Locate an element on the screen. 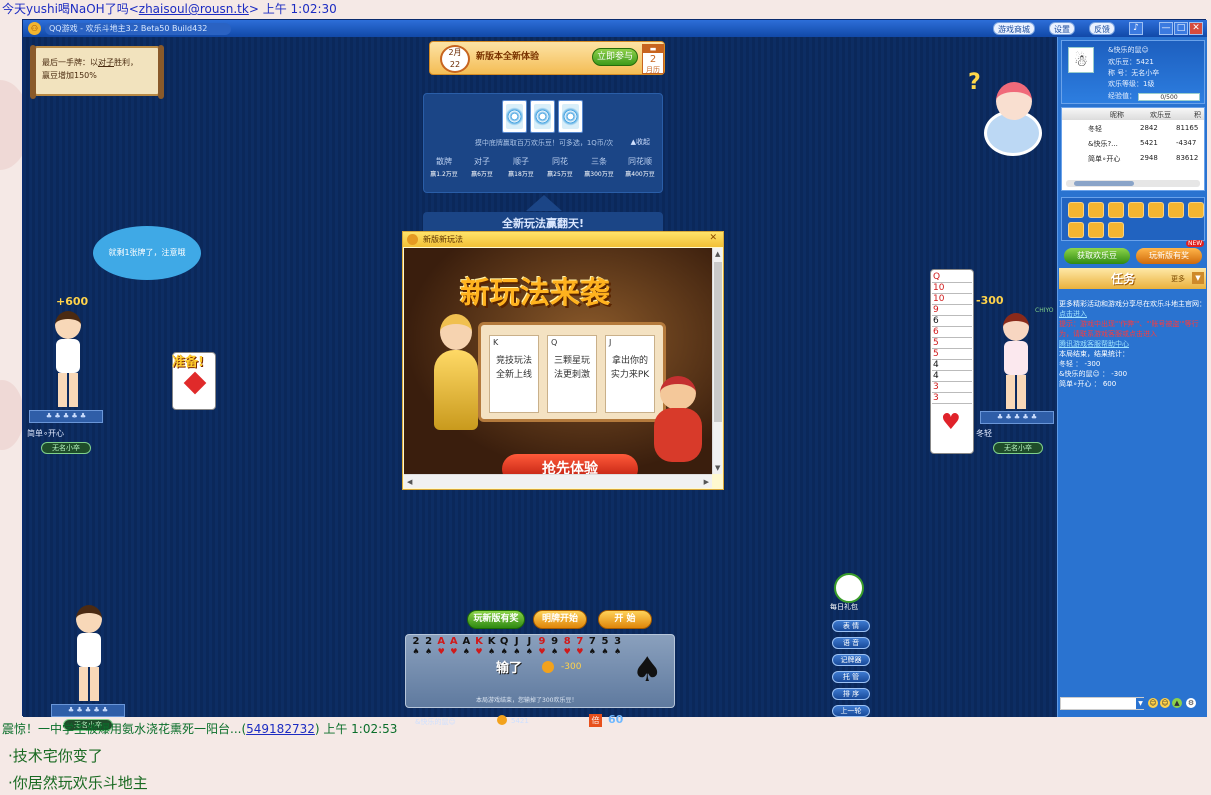 The image size is (1211, 795). my-avatar is located at coordinates (89, 655).